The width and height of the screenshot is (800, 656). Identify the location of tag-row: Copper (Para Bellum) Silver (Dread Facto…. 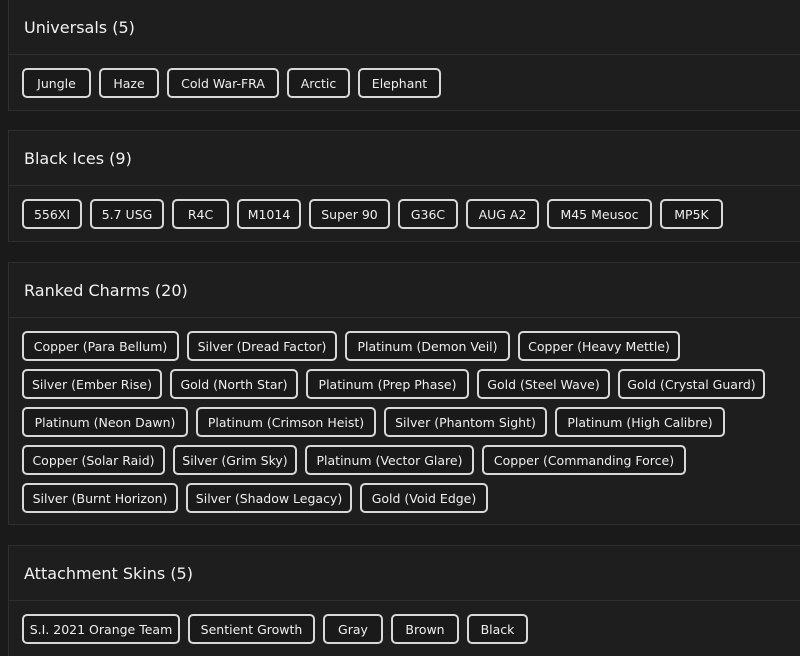
(411, 346).